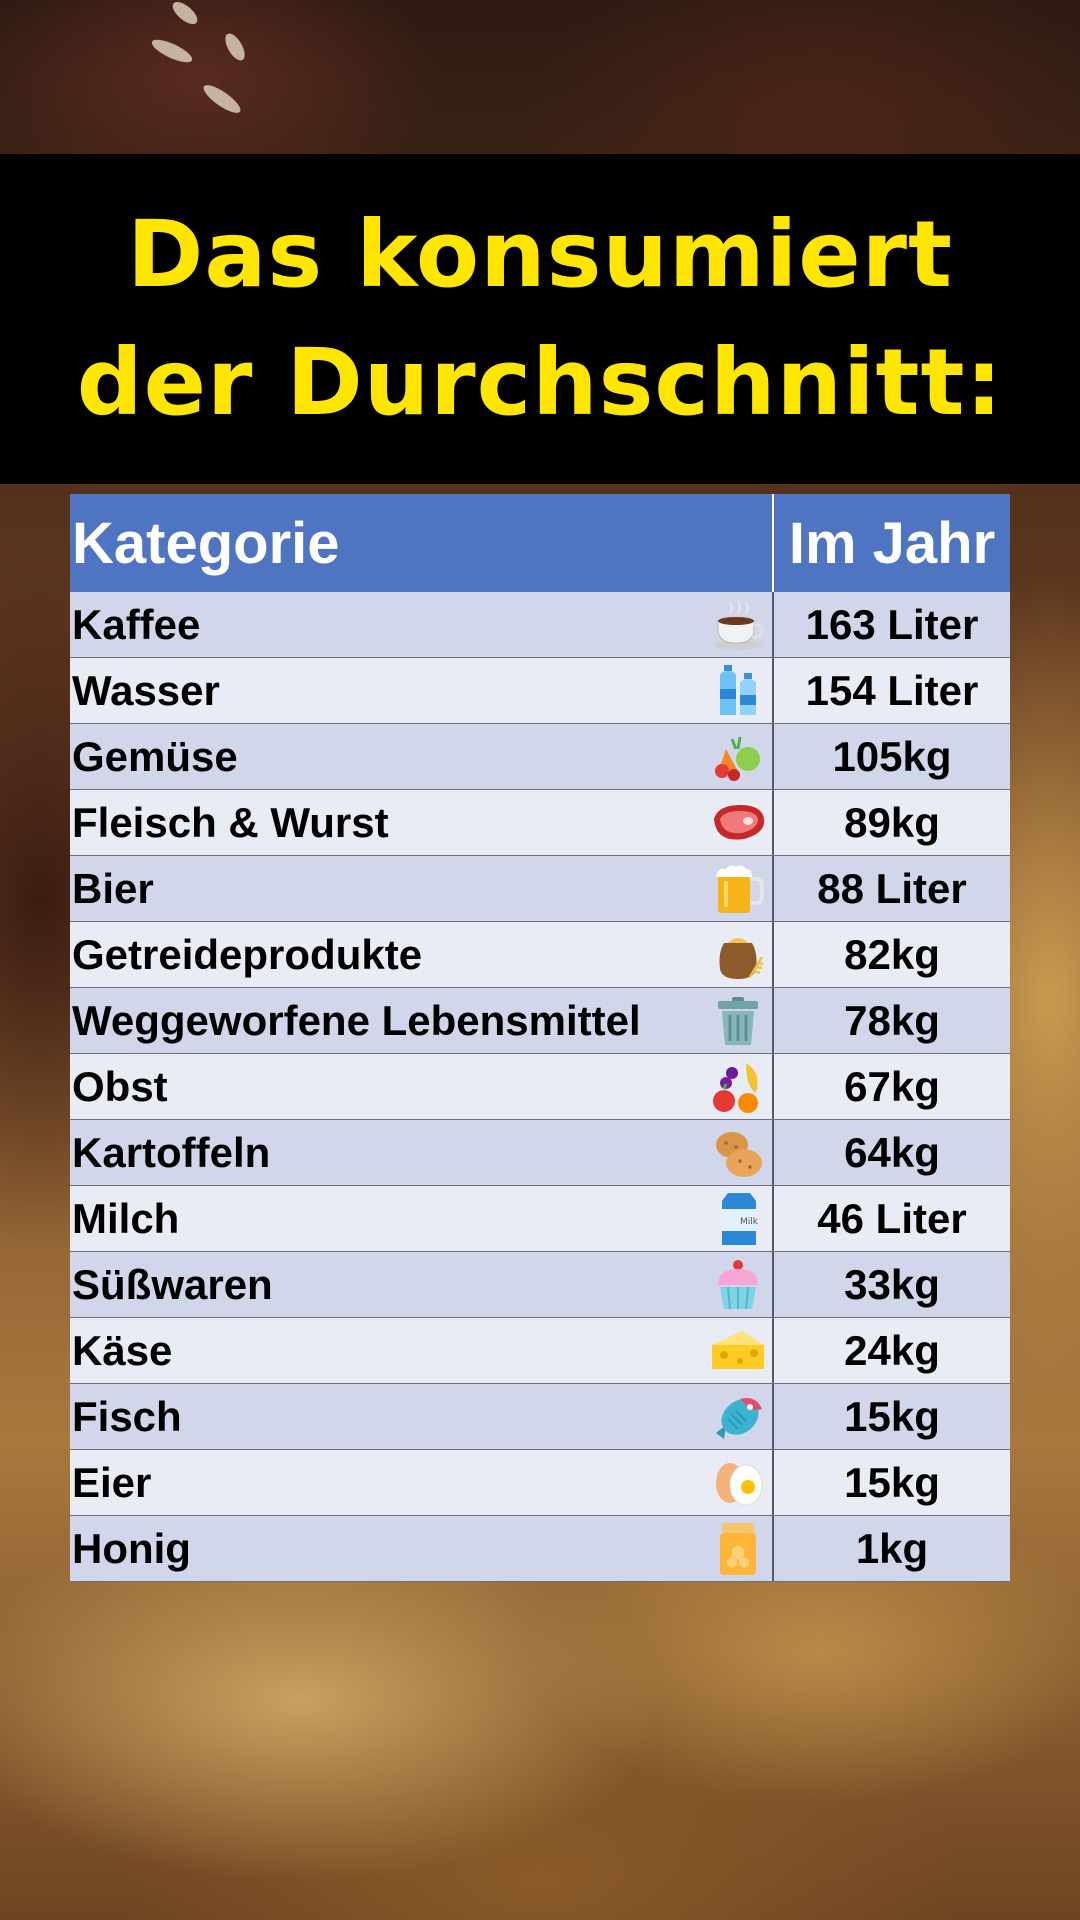 Image resolution: width=1080 pixels, height=1920 pixels. I want to click on table-row: Weggeworfene Lebensmittel 78kg, so click(540, 1021).